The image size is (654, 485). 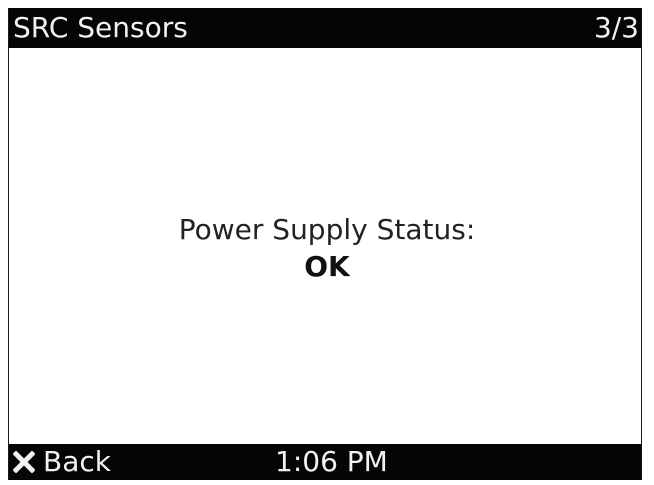 What do you see at coordinates (616, 27) in the screenshot?
I see `page-indicator: 3/3` at bounding box center [616, 27].